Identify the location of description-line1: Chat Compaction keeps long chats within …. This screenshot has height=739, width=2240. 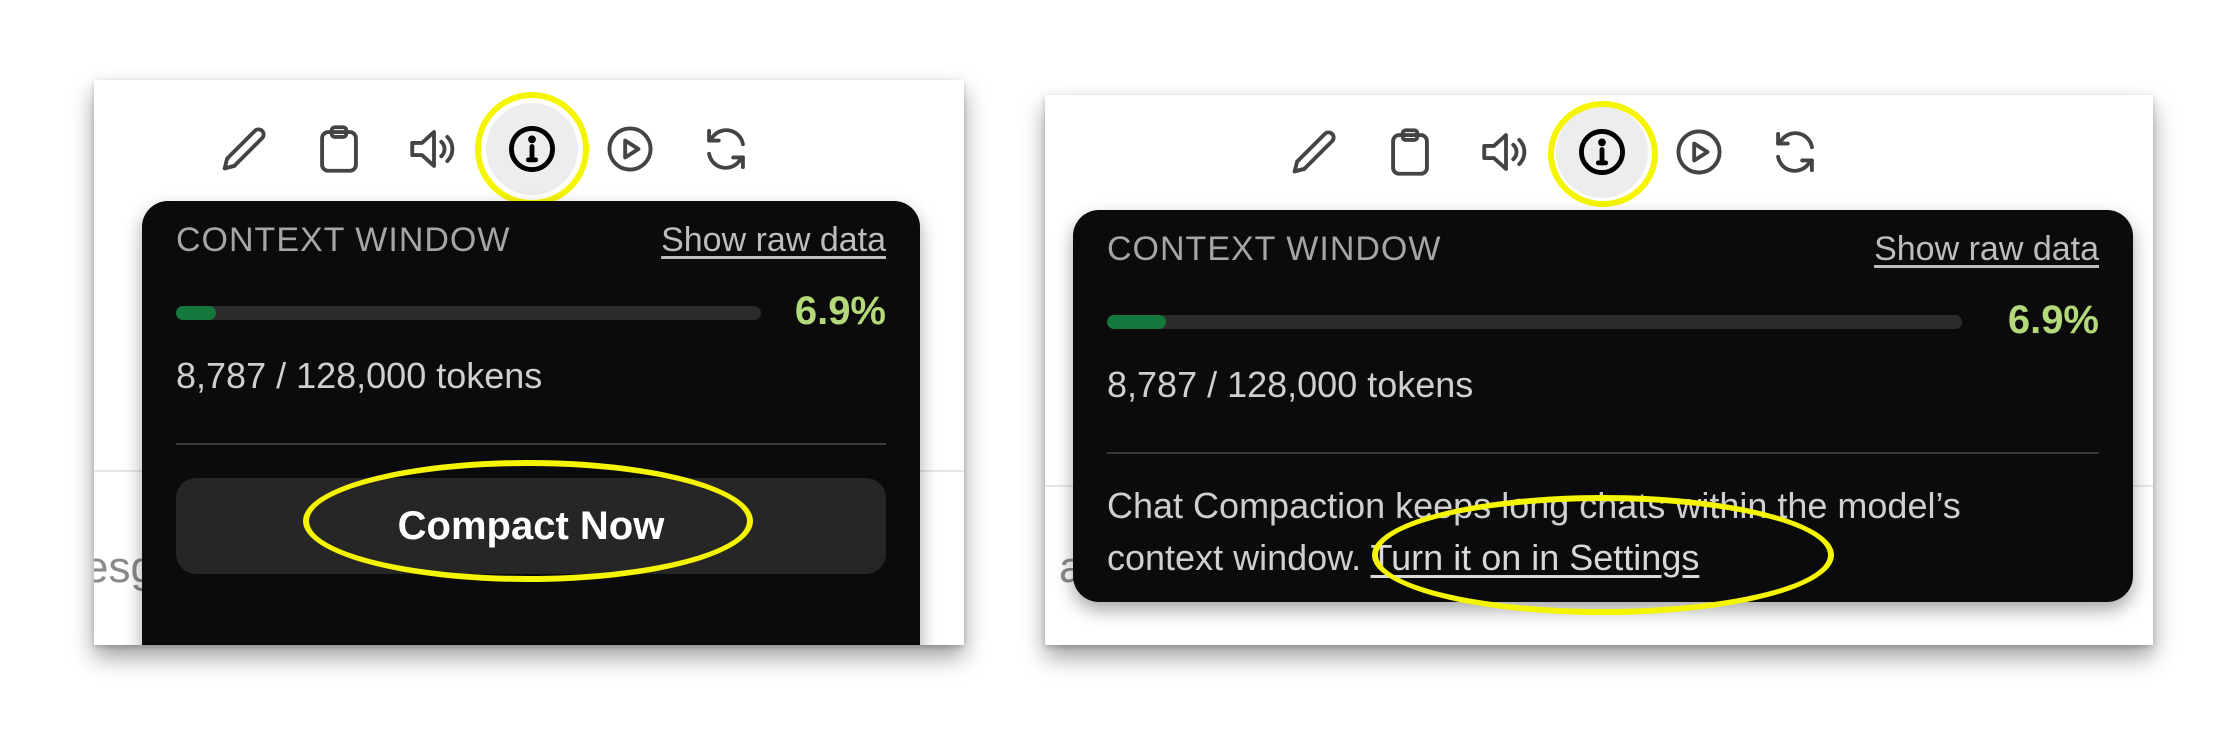
(1534, 505).